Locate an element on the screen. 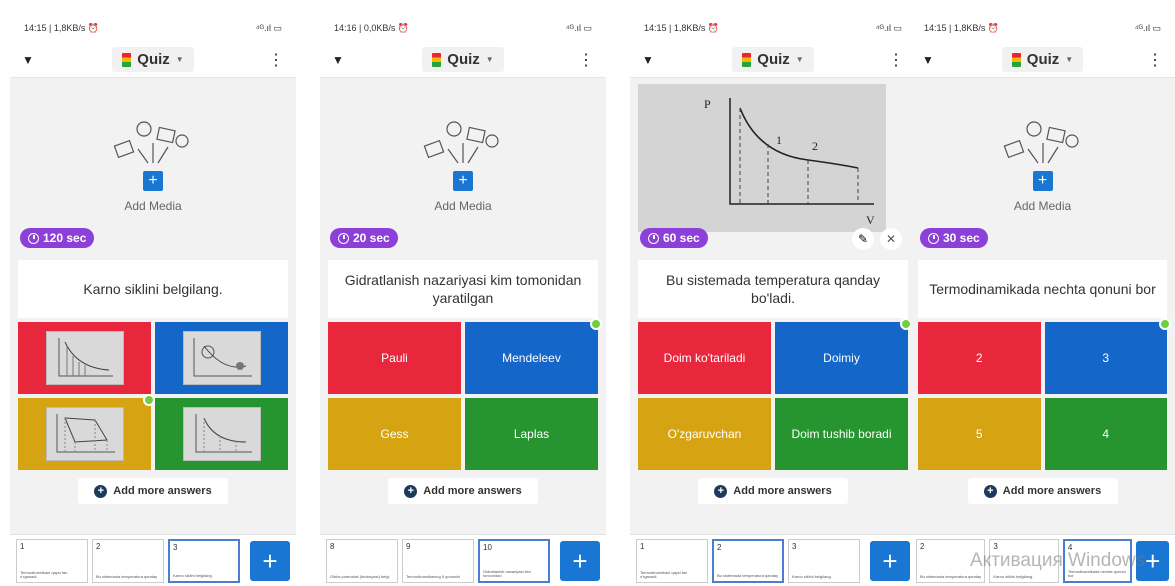 This screenshot has height=586, width=1175. answer-option-3: Gess is located at coordinates (394, 434).